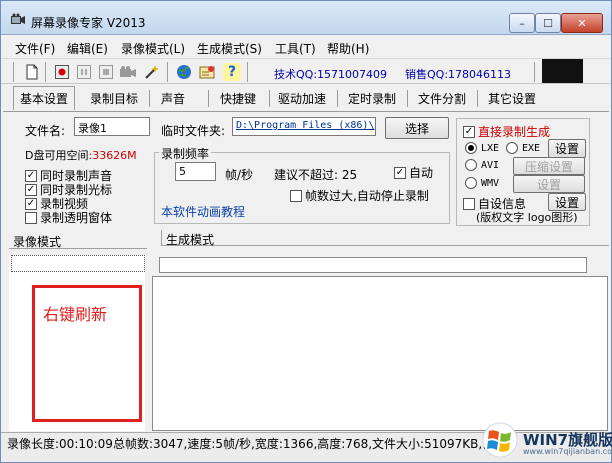 The height and width of the screenshot is (463, 612). What do you see at coordinates (562, 71) in the screenshot?
I see `preview-box` at bounding box center [562, 71].